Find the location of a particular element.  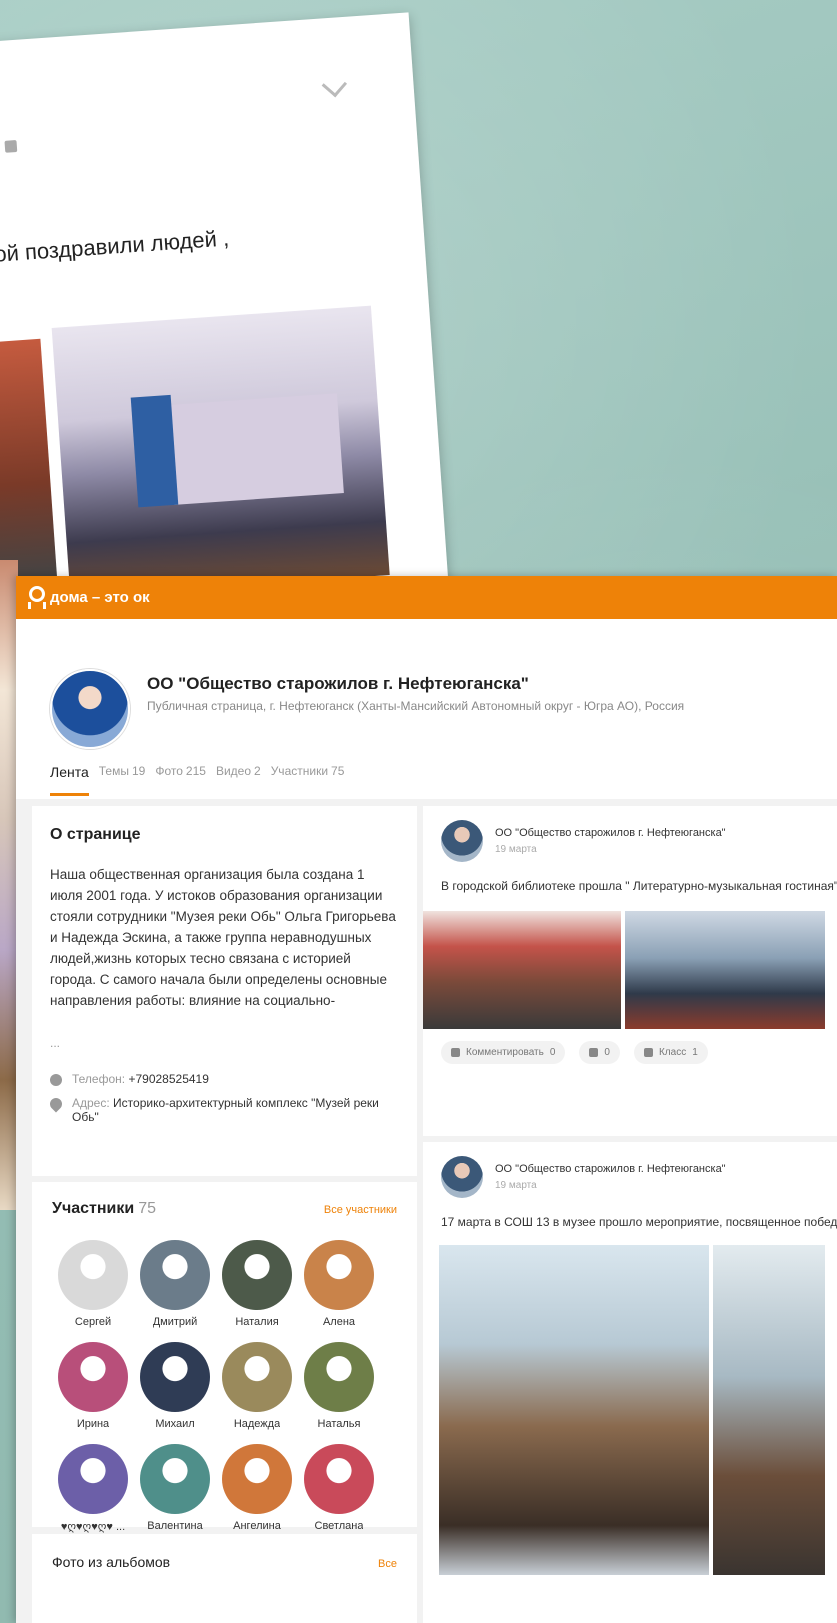

ok-logo-icon is located at coordinates (36, 598).